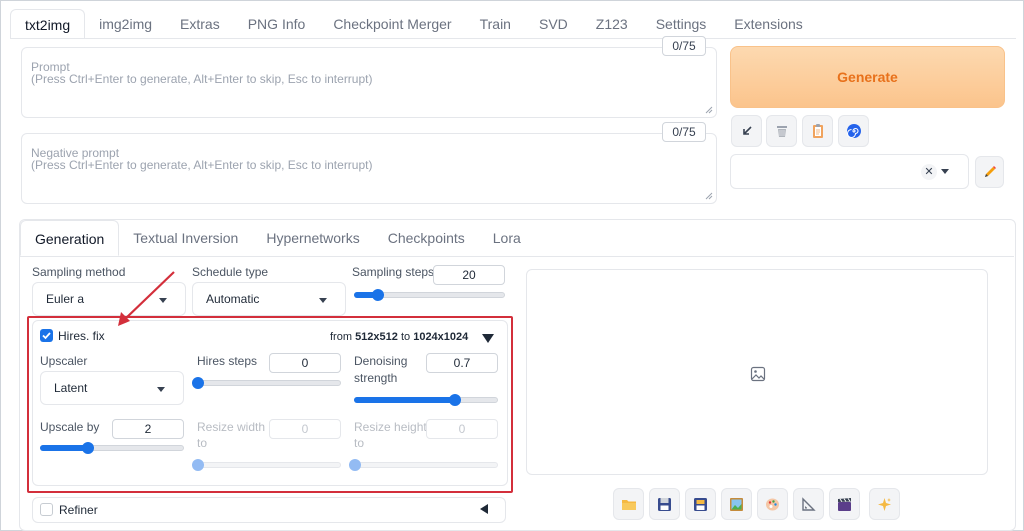  What do you see at coordinates (867, 77) in the screenshot?
I see `generate-button: Generate` at bounding box center [867, 77].